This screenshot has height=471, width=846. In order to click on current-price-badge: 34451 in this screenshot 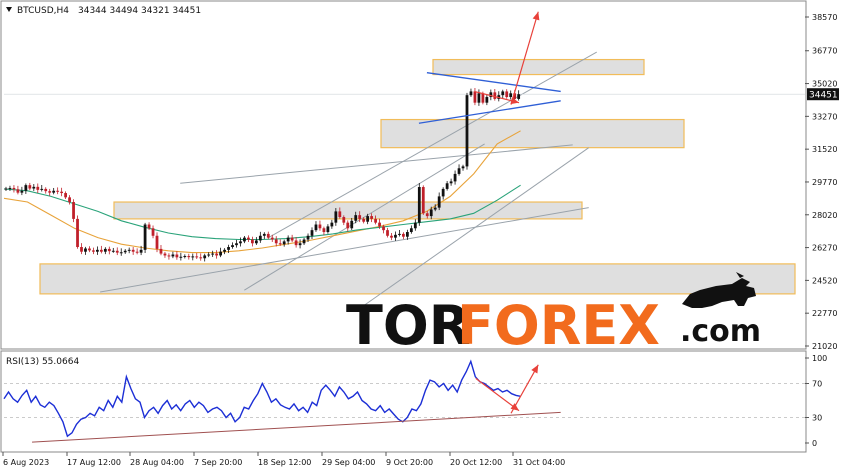, I will do `click(823, 94)`.